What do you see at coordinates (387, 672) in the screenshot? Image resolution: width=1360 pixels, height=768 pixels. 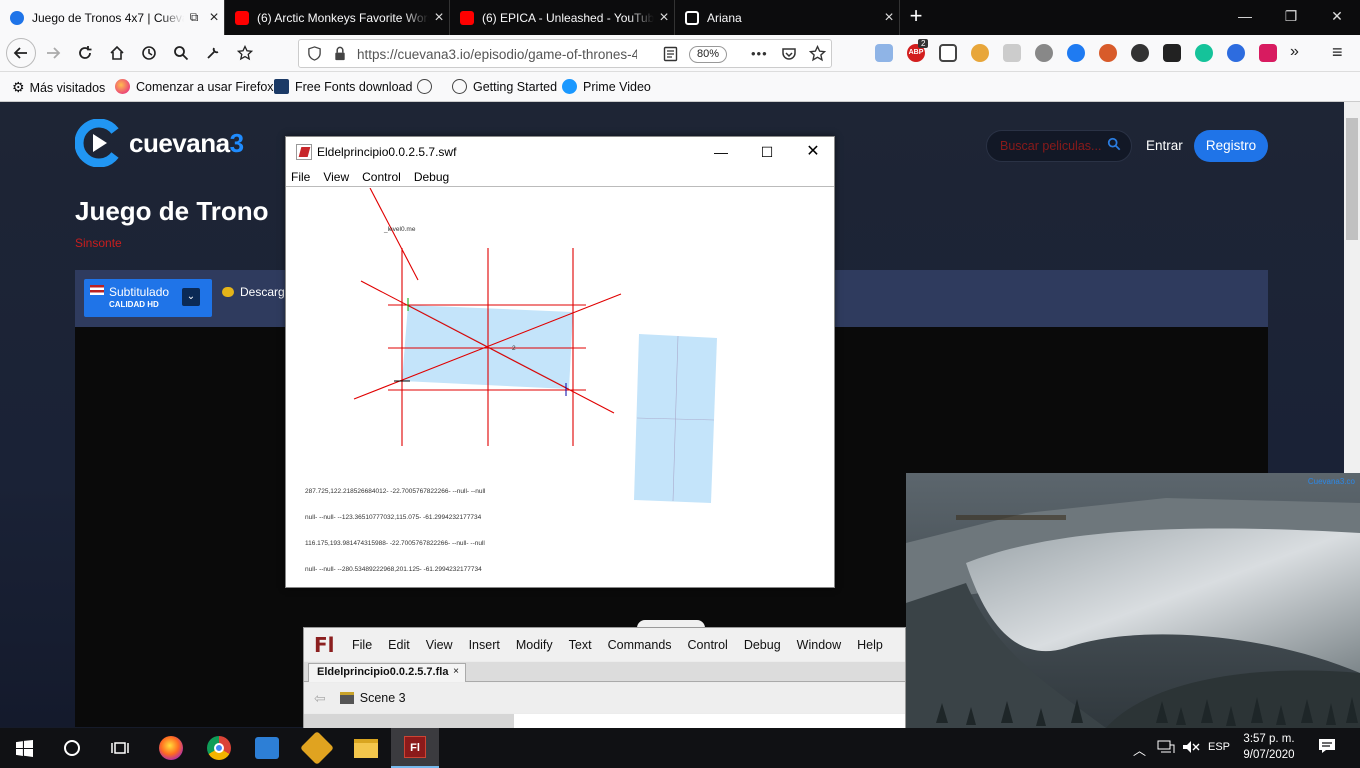 I see `document-tab: Eldelprincipio0.0.2.5.7.fla ×` at bounding box center [387, 672].